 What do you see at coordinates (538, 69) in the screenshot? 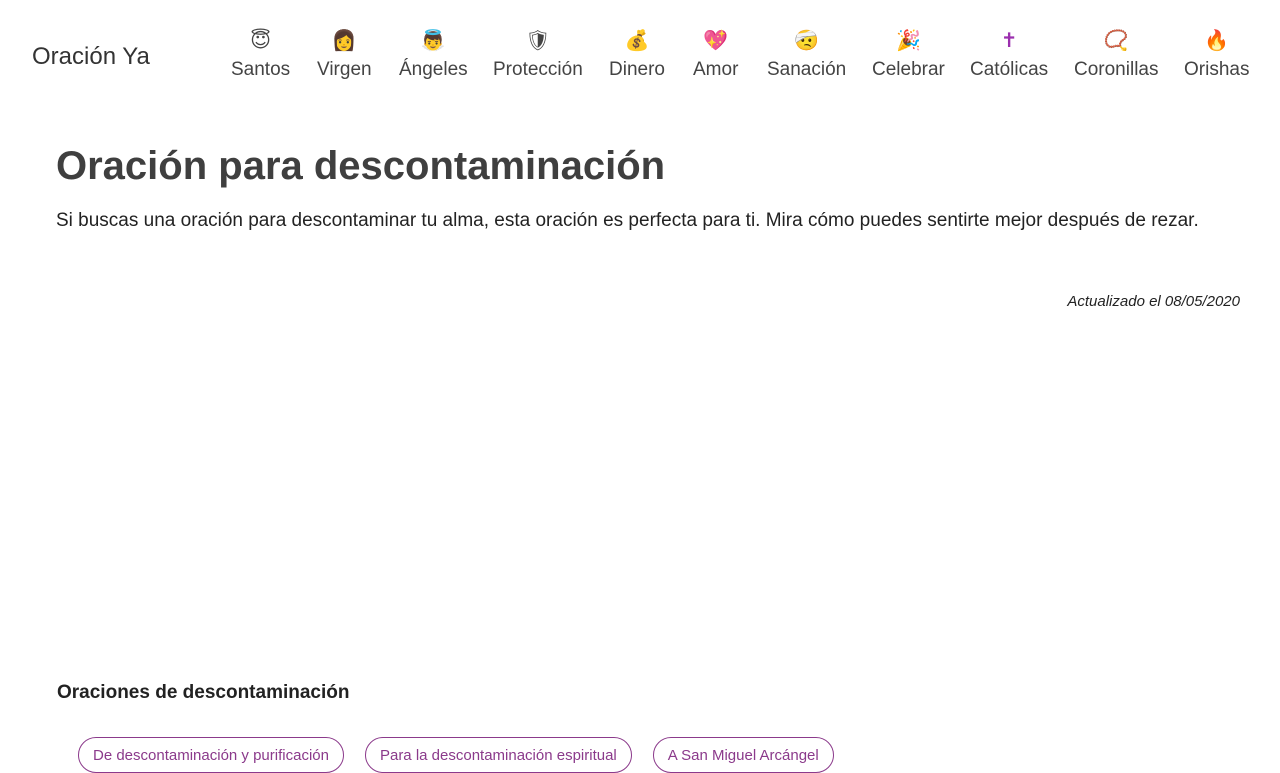
I see `nav-item-label: Protección` at bounding box center [538, 69].